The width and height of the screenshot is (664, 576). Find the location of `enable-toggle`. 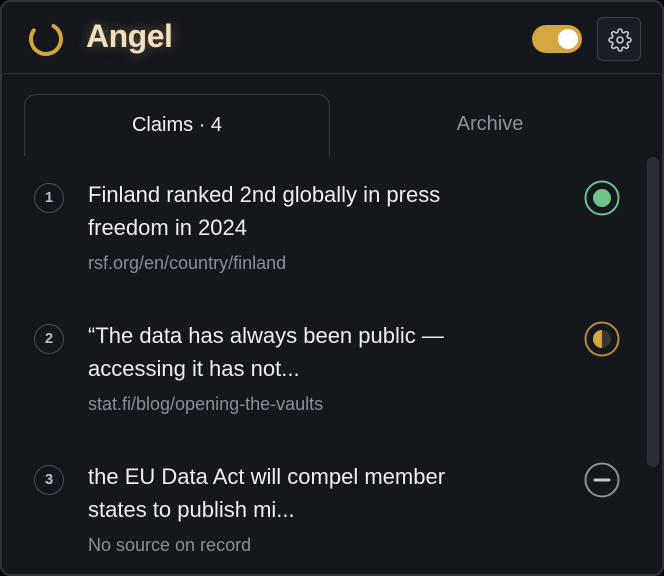

enable-toggle is located at coordinates (557, 39).